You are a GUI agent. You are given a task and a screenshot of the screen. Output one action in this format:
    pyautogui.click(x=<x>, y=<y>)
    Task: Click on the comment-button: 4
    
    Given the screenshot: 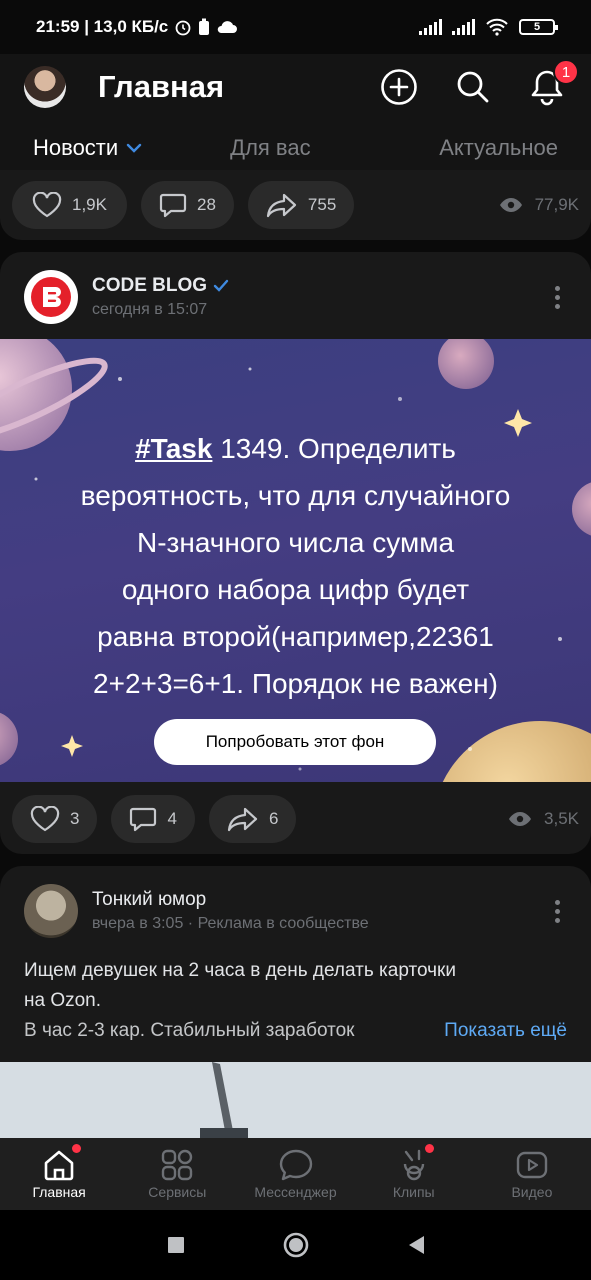 What is the action you would take?
    pyautogui.click(x=153, y=819)
    